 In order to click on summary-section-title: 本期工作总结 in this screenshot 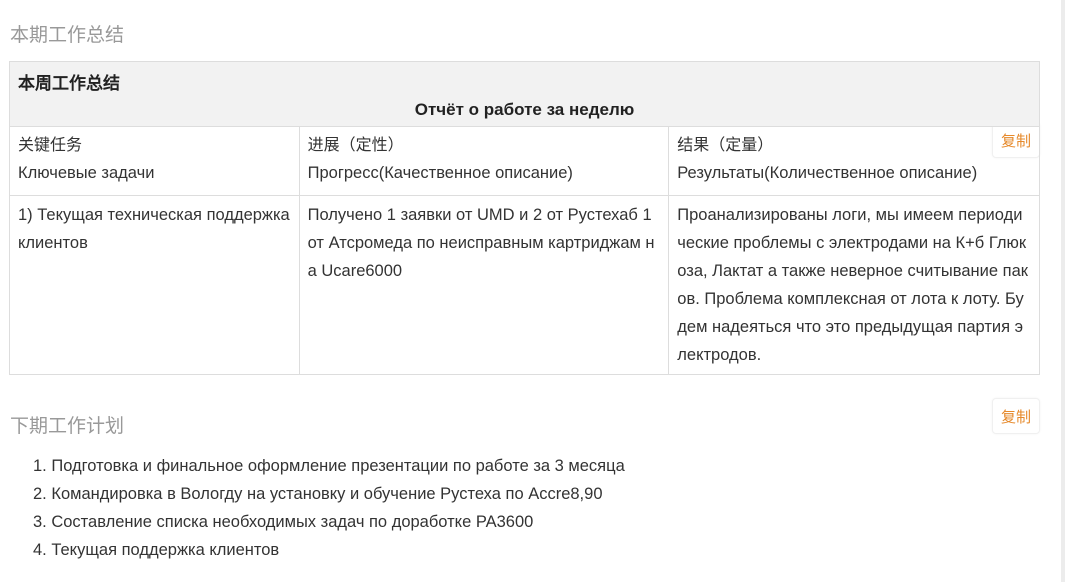, I will do `click(67, 35)`.